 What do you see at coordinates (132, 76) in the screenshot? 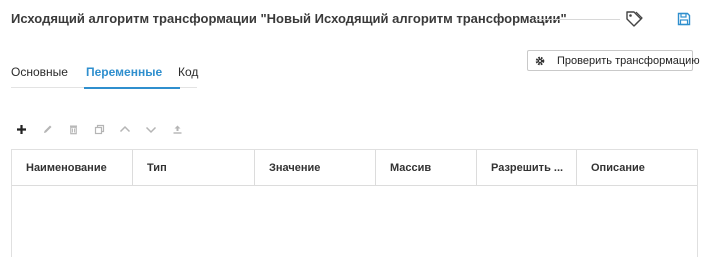
I see `tab-variables: Переменные` at bounding box center [132, 76].